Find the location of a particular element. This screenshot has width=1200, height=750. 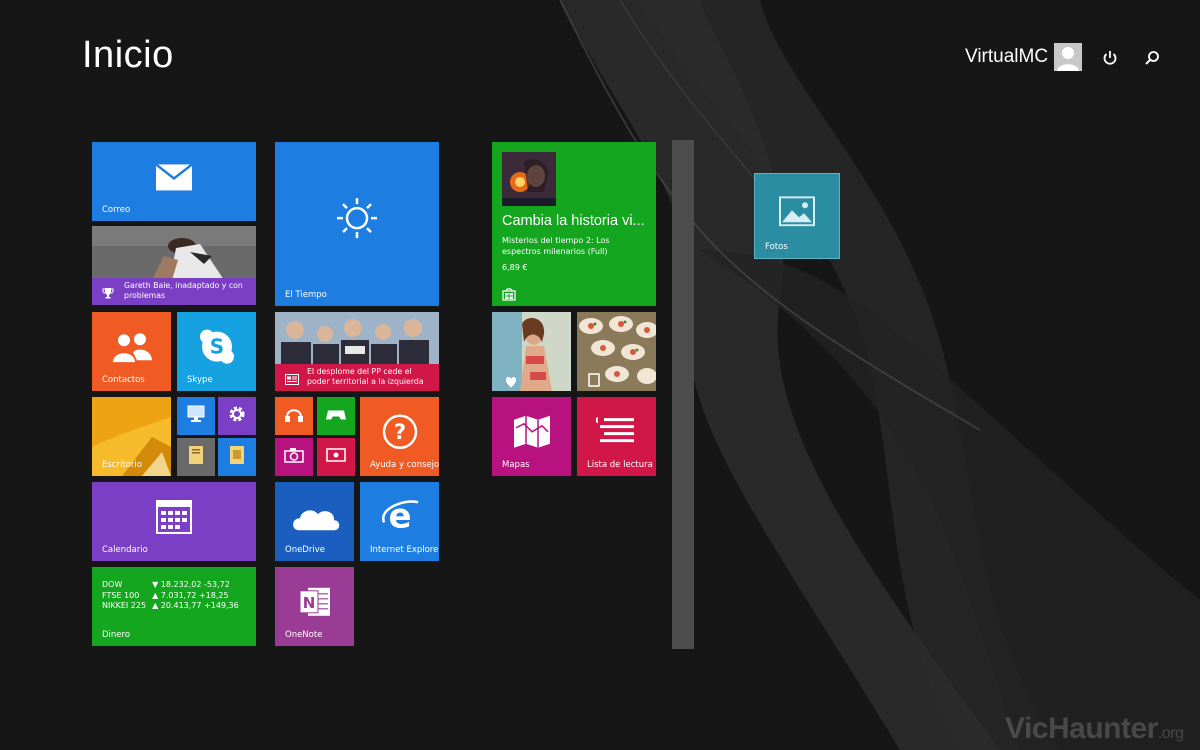

tile-calendario: Calendario is located at coordinates (174, 521).